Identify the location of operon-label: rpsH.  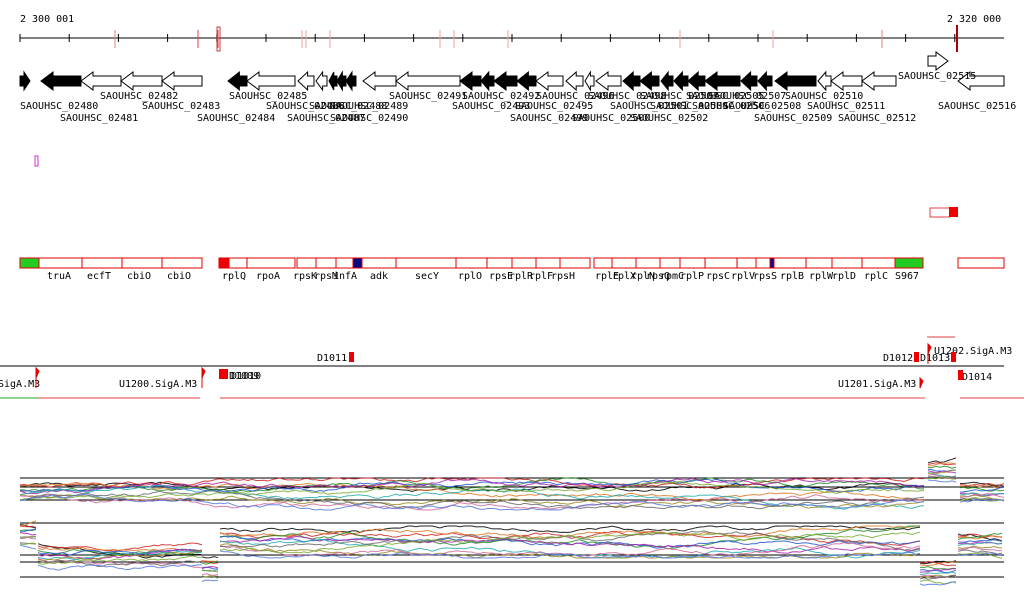
(563, 276).